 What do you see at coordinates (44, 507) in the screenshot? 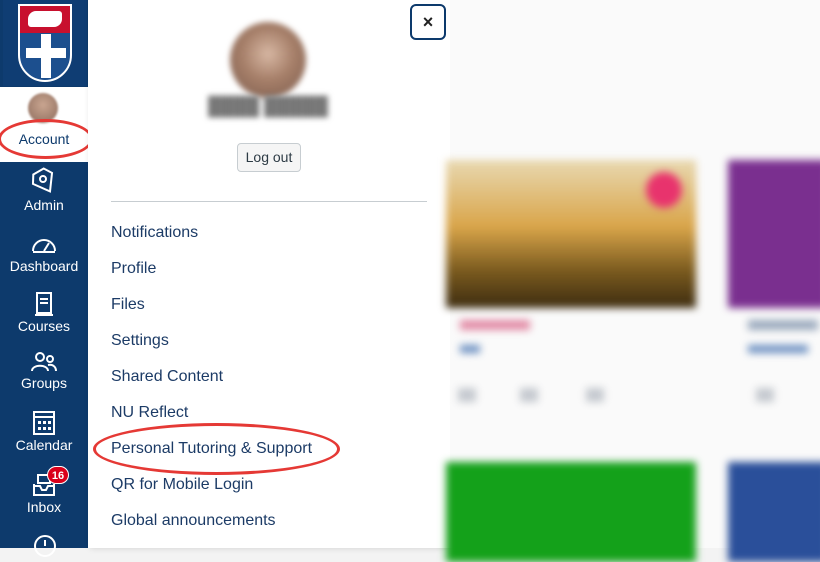
I see `nav-item-label: Inbox` at bounding box center [44, 507].